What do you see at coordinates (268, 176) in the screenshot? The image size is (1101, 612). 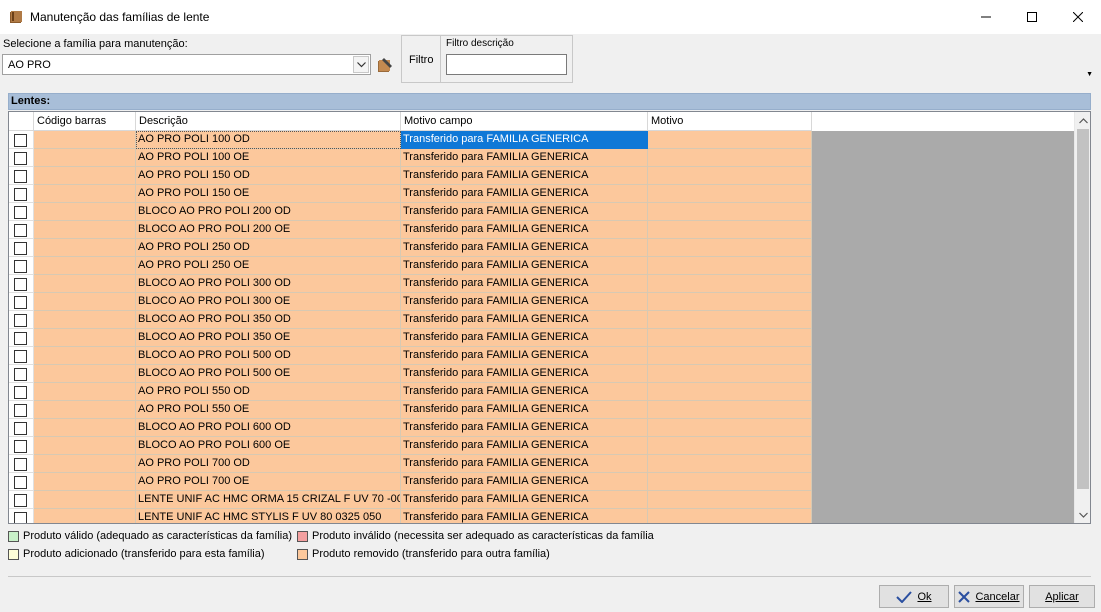 I see `descricao-cell: AO PRO POLI 150 OD` at bounding box center [268, 176].